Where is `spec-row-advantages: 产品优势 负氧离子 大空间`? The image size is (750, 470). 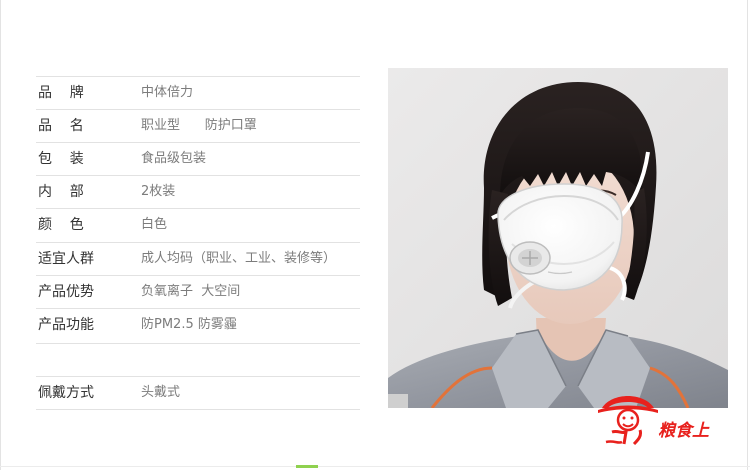
spec-row-advantages: 产品优势 负氧离子 大空间 is located at coordinates (198, 291).